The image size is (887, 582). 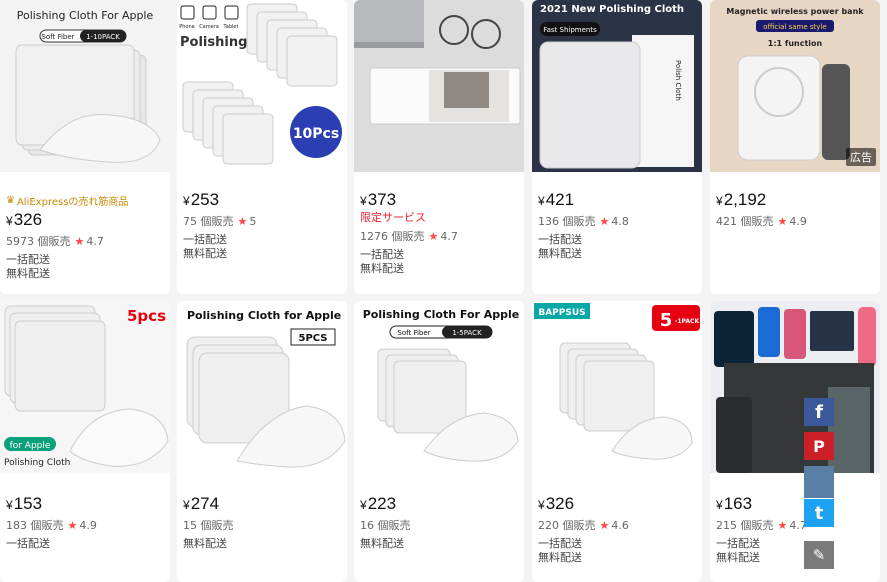 What do you see at coordinates (666, 320) in the screenshot?
I see `svg-text: 5` at bounding box center [666, 320].